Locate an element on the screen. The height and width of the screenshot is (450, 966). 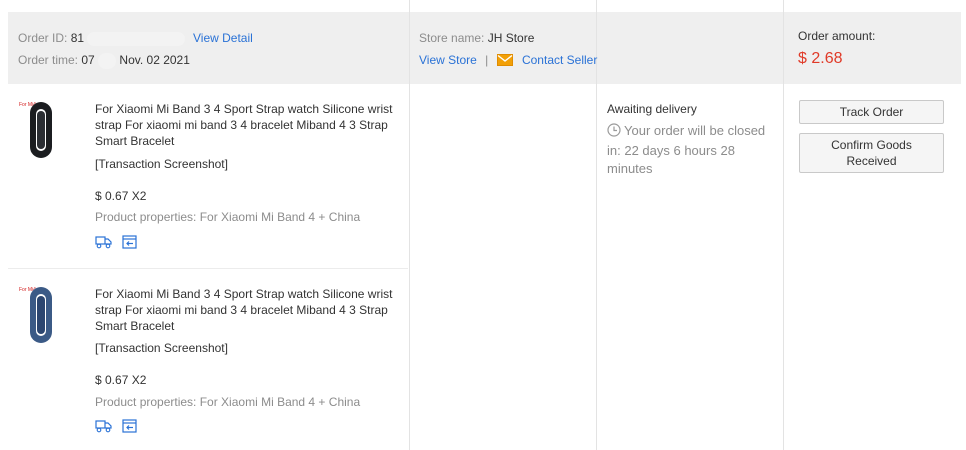
redacted-order-time is located at coordinates (107, 61).